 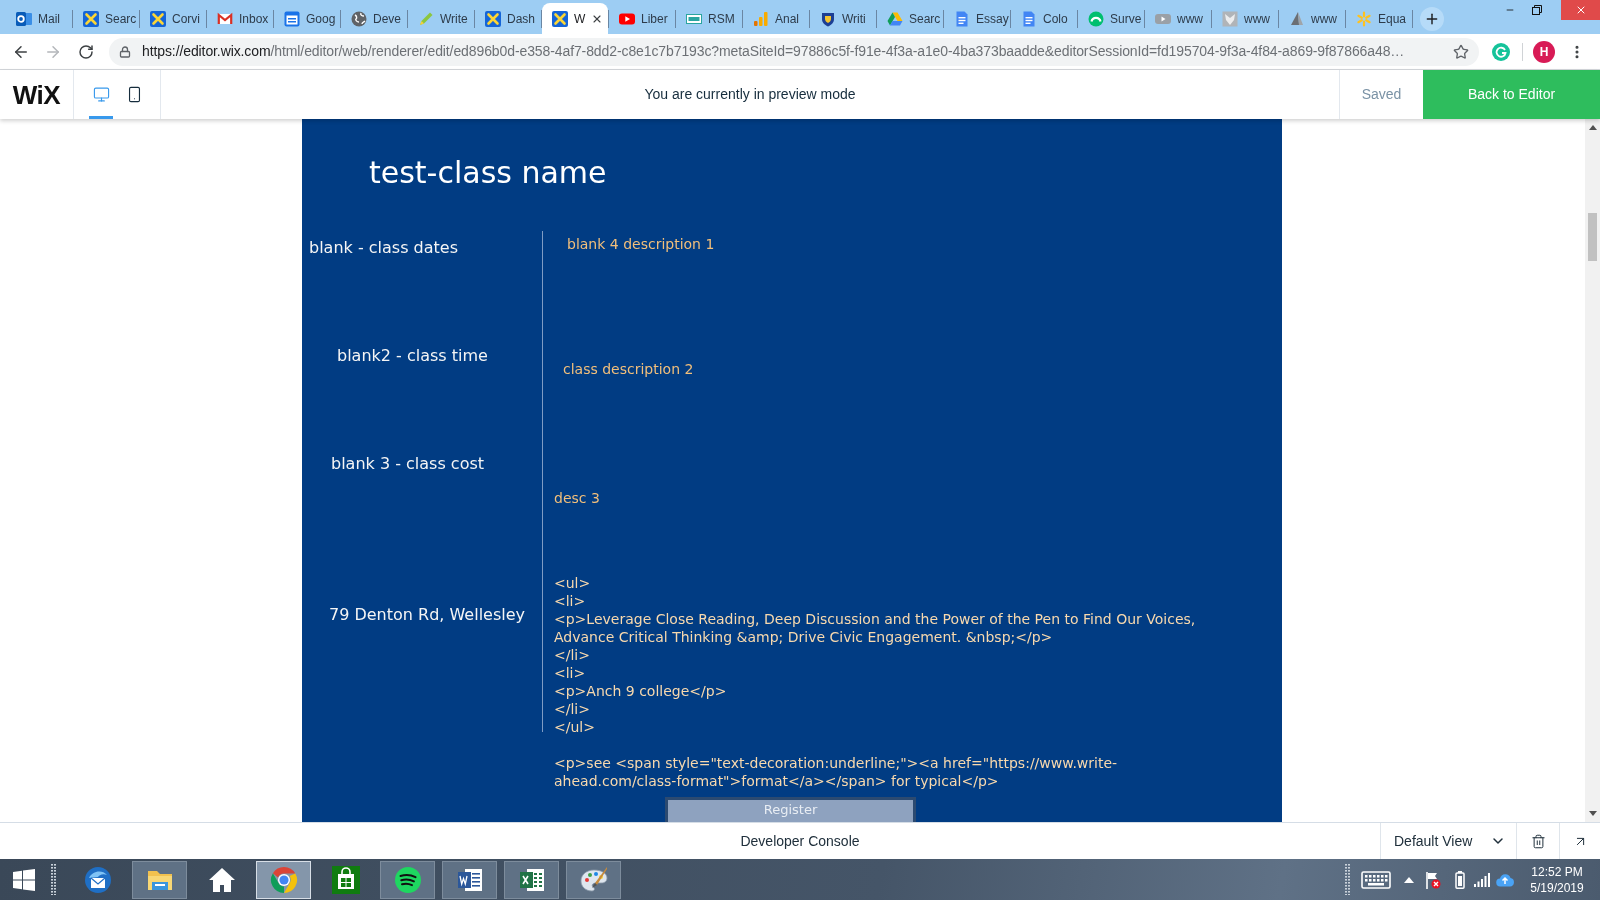 I want to click on store-bag-icon, so click(x=345, y=879).